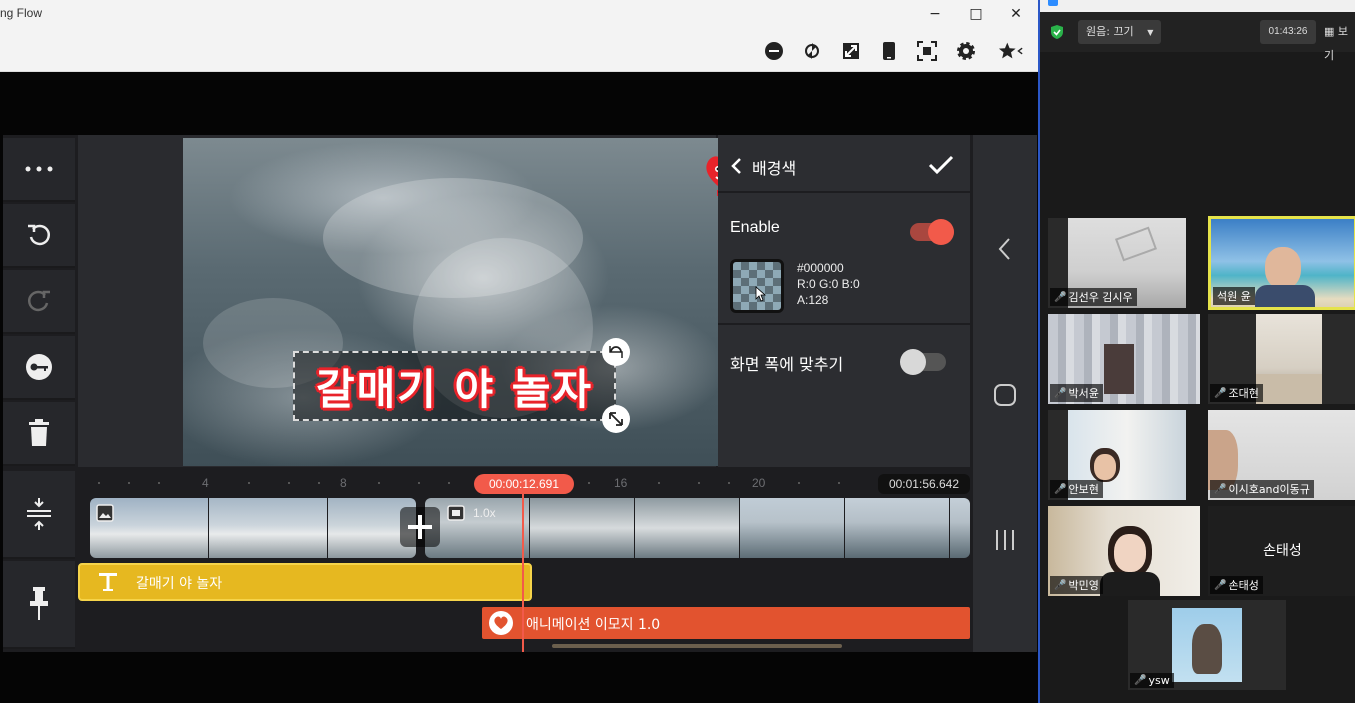 Image resolution: width=1355 pixels, height=703 pixels. What do you see at coordinates (927, 51) in the screenshot?
I see `screenshot-icon` at bounding box center [927, 51].